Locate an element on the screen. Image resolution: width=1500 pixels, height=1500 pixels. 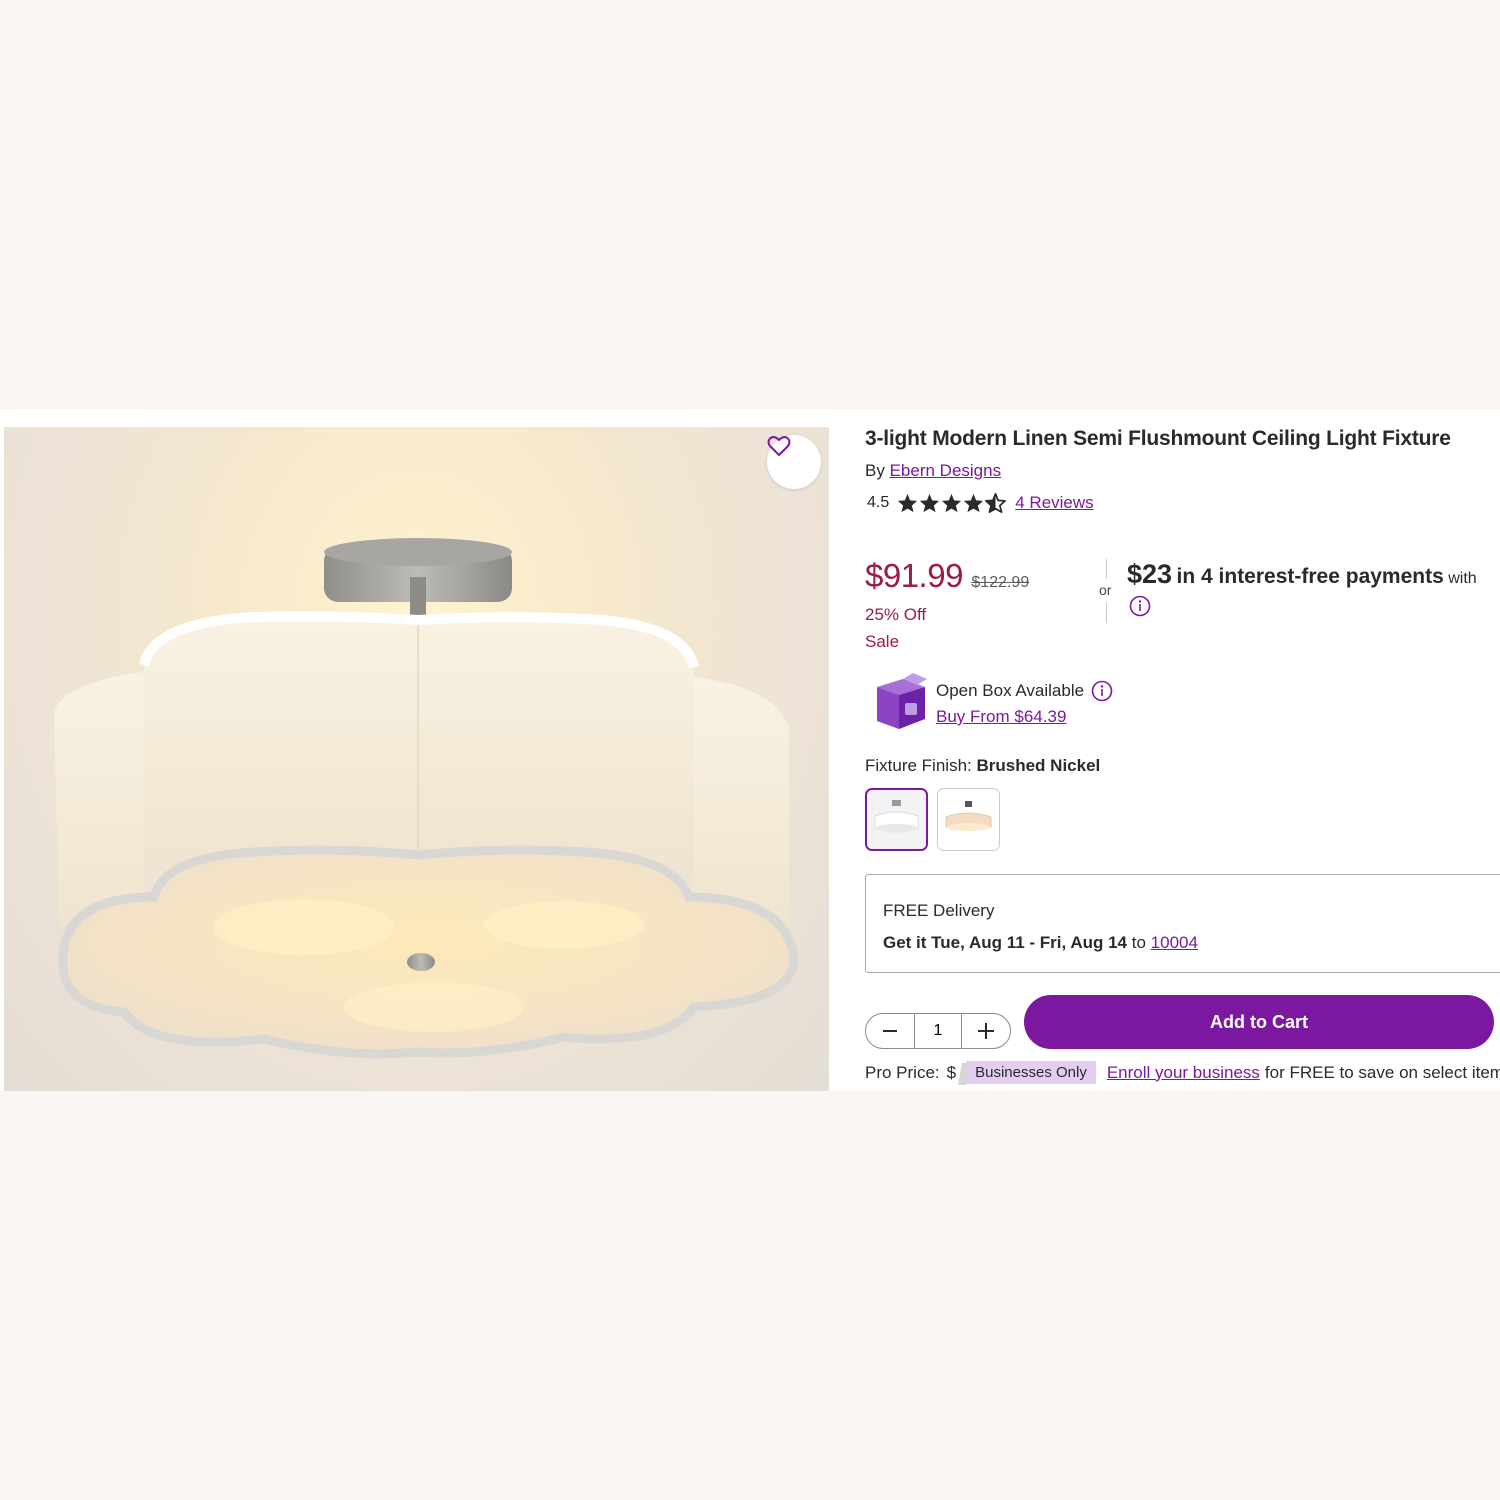
delivery-to: to is located at coordinates (1138, 942).